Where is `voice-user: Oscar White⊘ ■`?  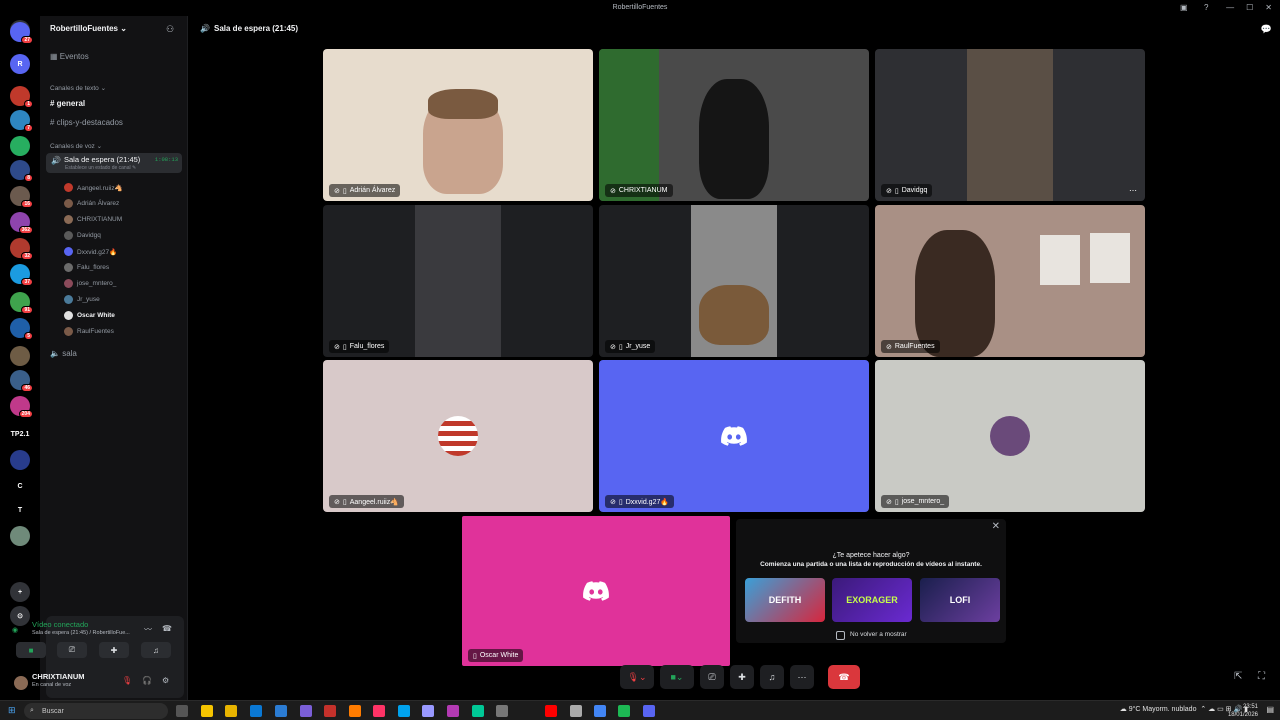
voice-user: Oscar White⊘ ■ is located at coordinates (131, 315).